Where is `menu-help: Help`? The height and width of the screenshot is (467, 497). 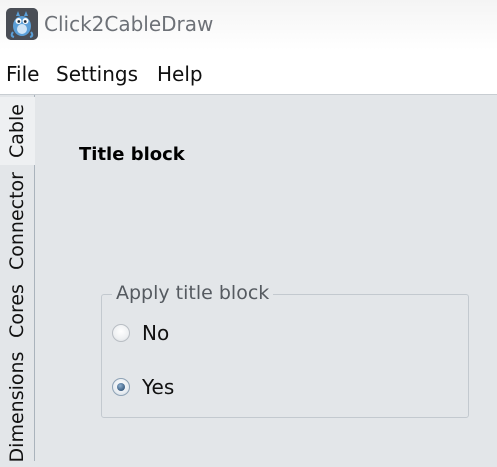 menu-help: Help is located at coordinates (180, 74).